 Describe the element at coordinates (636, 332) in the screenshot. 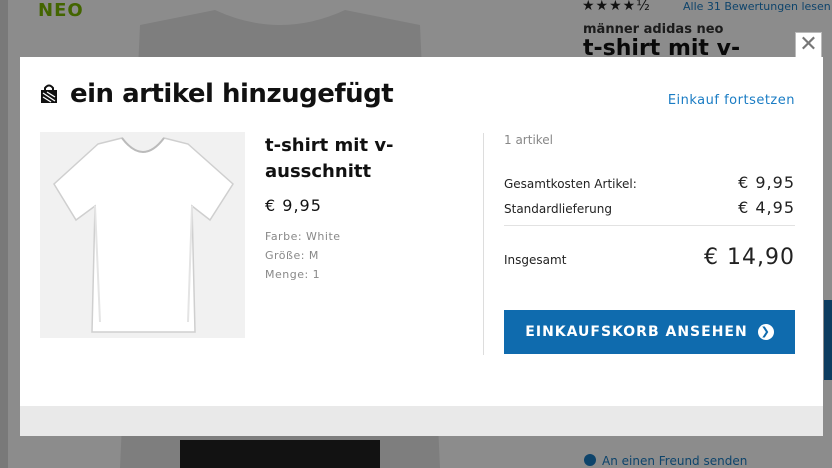

I see `view-cart-label: EINKAUFSKORB ANSEHEN` at that location.